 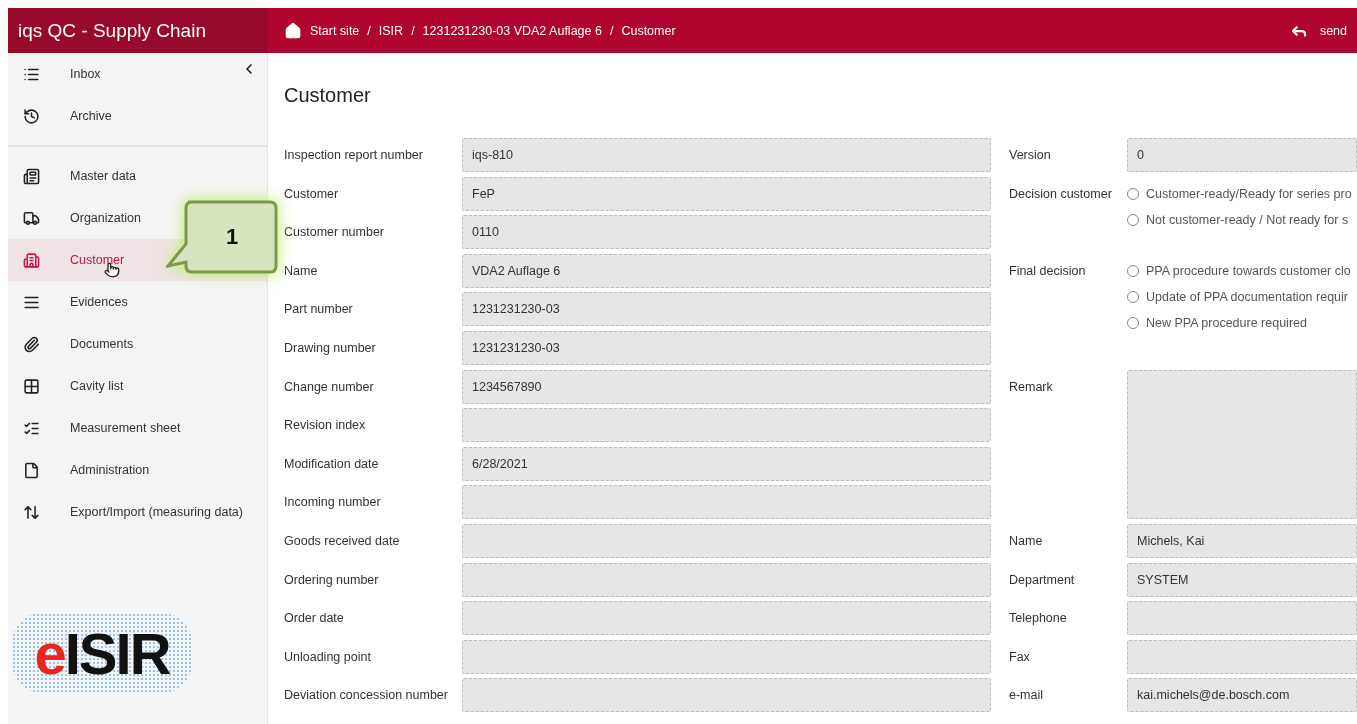 What do you see at coordinates (314, 618) in the screenshot?
I see `field-label: Order date` at bounding box center [314, 618].